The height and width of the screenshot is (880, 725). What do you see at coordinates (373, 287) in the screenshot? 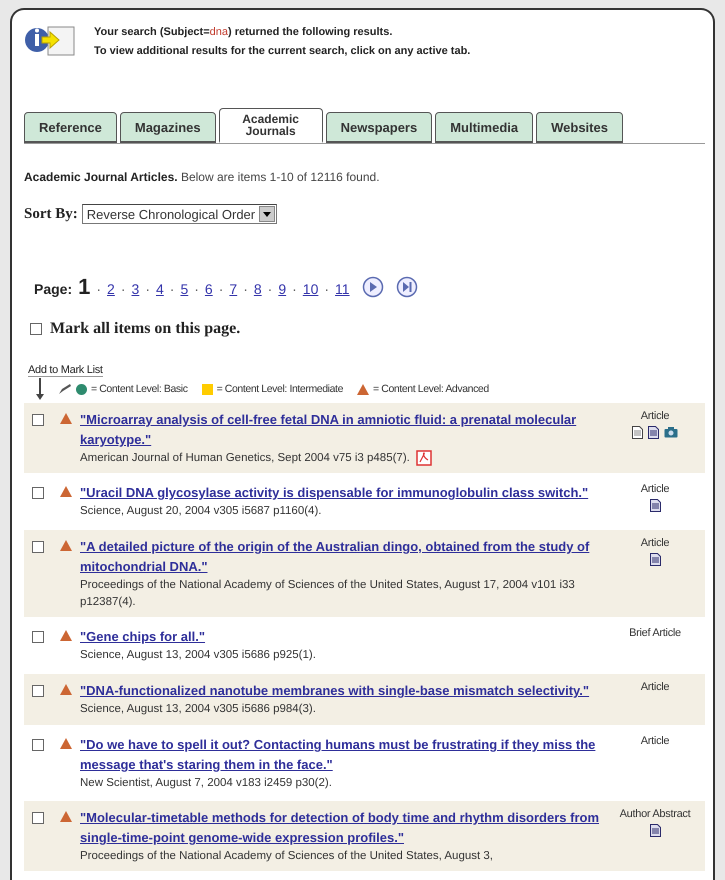
I see `next-page-icon` at bounding box center [373, 287].